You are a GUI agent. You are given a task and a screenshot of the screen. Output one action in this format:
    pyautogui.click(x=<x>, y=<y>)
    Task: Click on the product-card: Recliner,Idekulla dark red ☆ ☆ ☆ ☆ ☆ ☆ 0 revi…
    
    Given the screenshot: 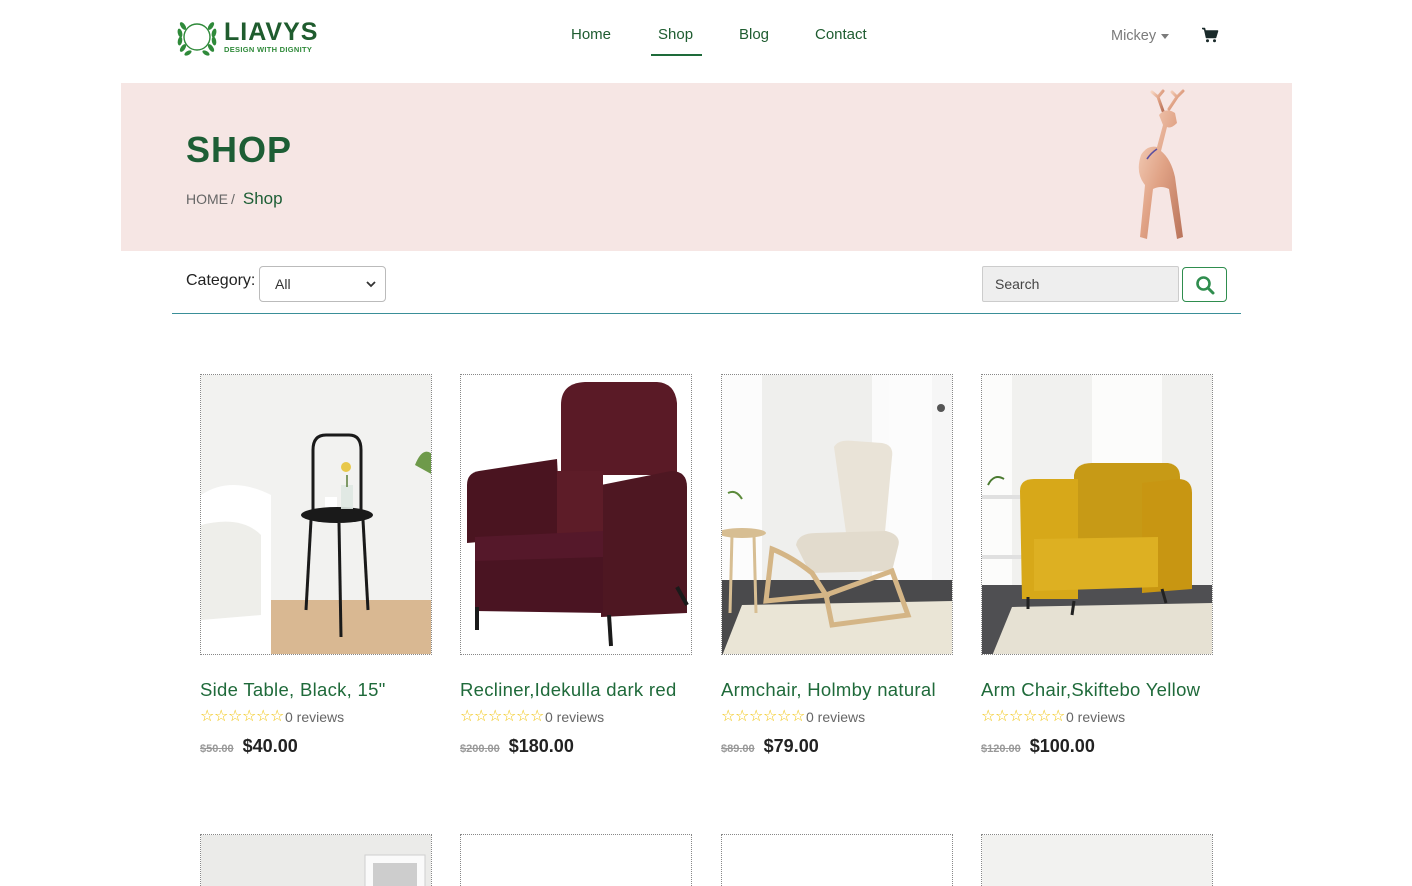 What is the action you would take?
    pyautogui.click(x=576, y=565)
    